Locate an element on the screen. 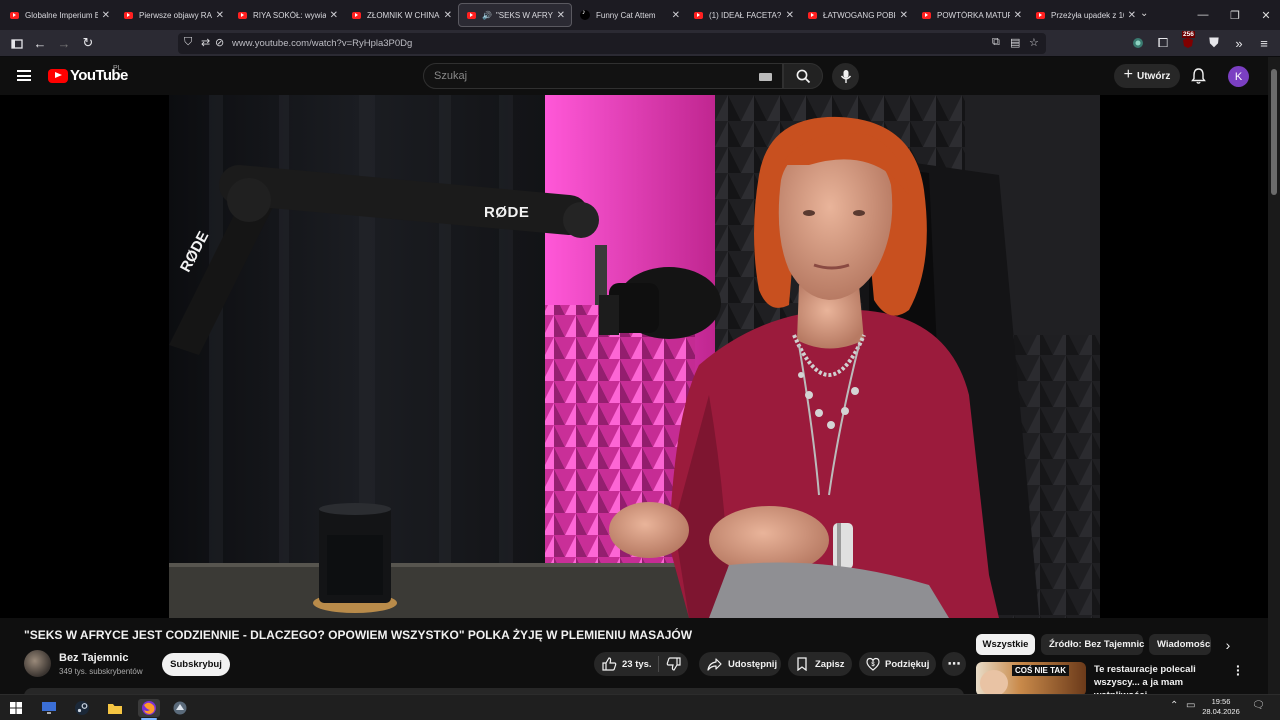 The height and width of the screenshot is (720, 1280). chips-next-chevron-icon: › is located at coordinates (1228, 645).